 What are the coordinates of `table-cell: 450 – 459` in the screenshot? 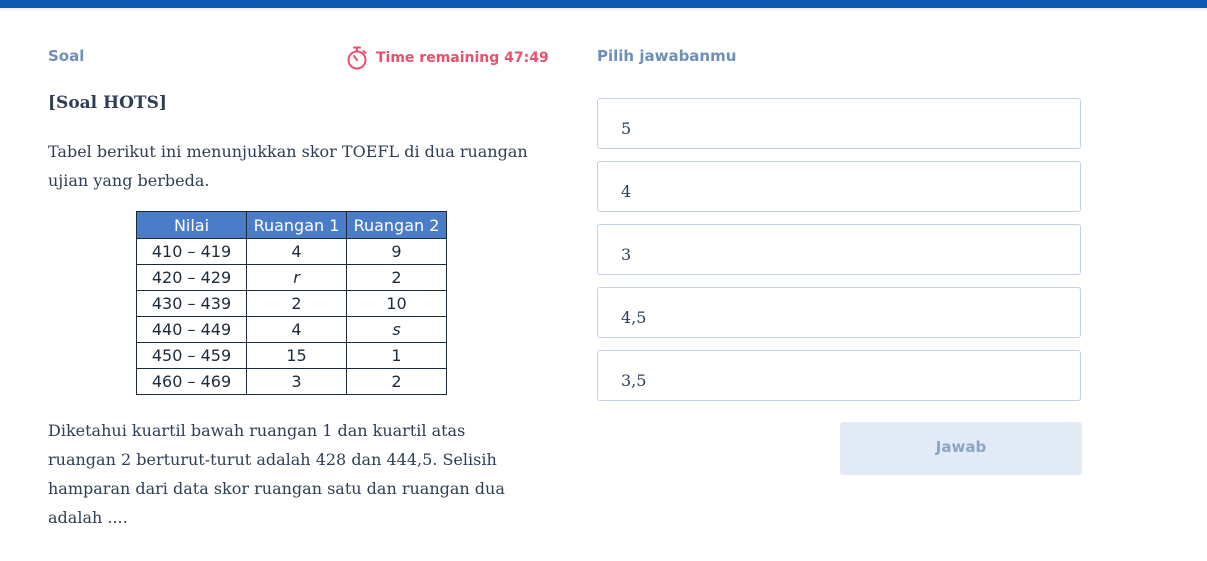 It's located at (191, 355).